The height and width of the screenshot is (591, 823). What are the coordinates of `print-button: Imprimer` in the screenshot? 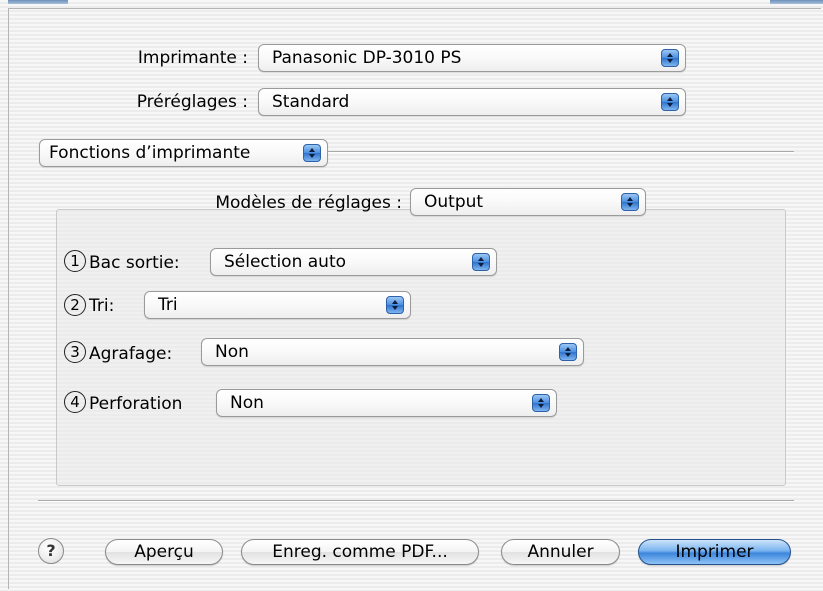 It's located at (714, 552).